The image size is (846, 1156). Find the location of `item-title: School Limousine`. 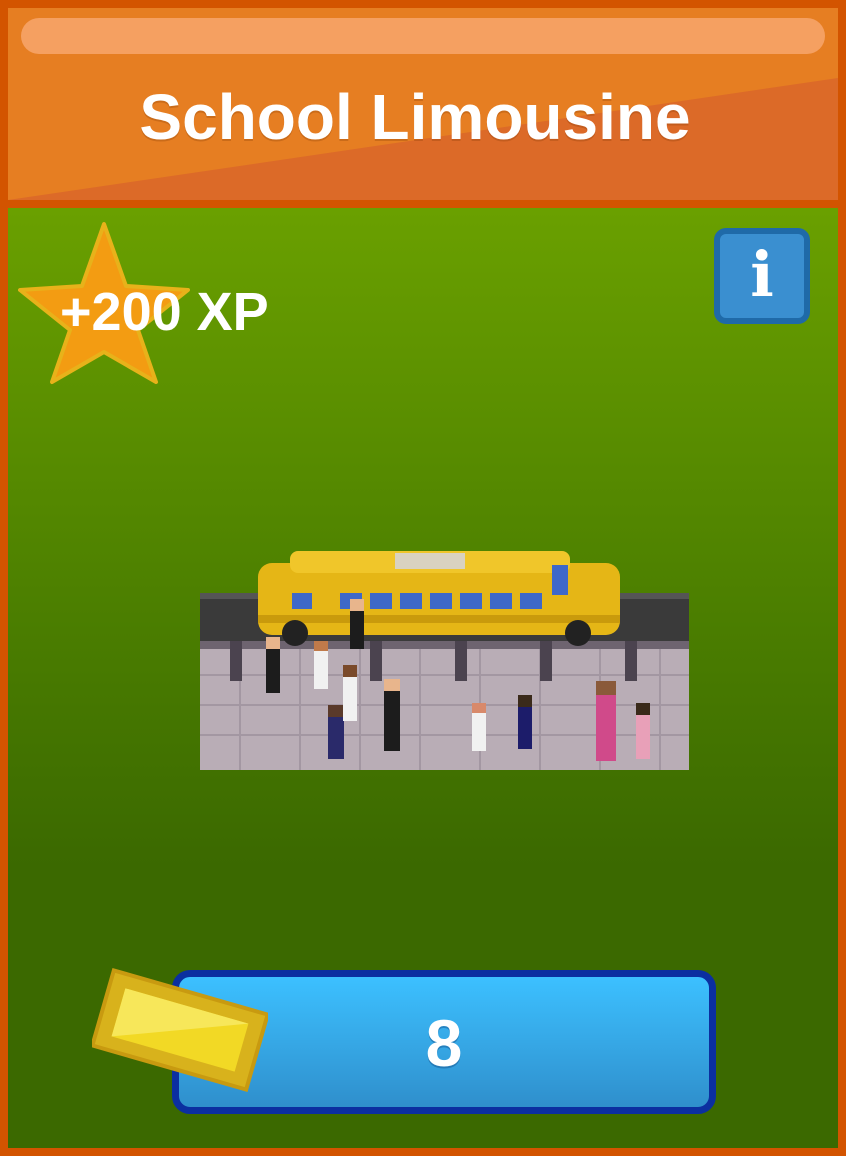

item-title: School Limousine is located at coordinates (415, 117).